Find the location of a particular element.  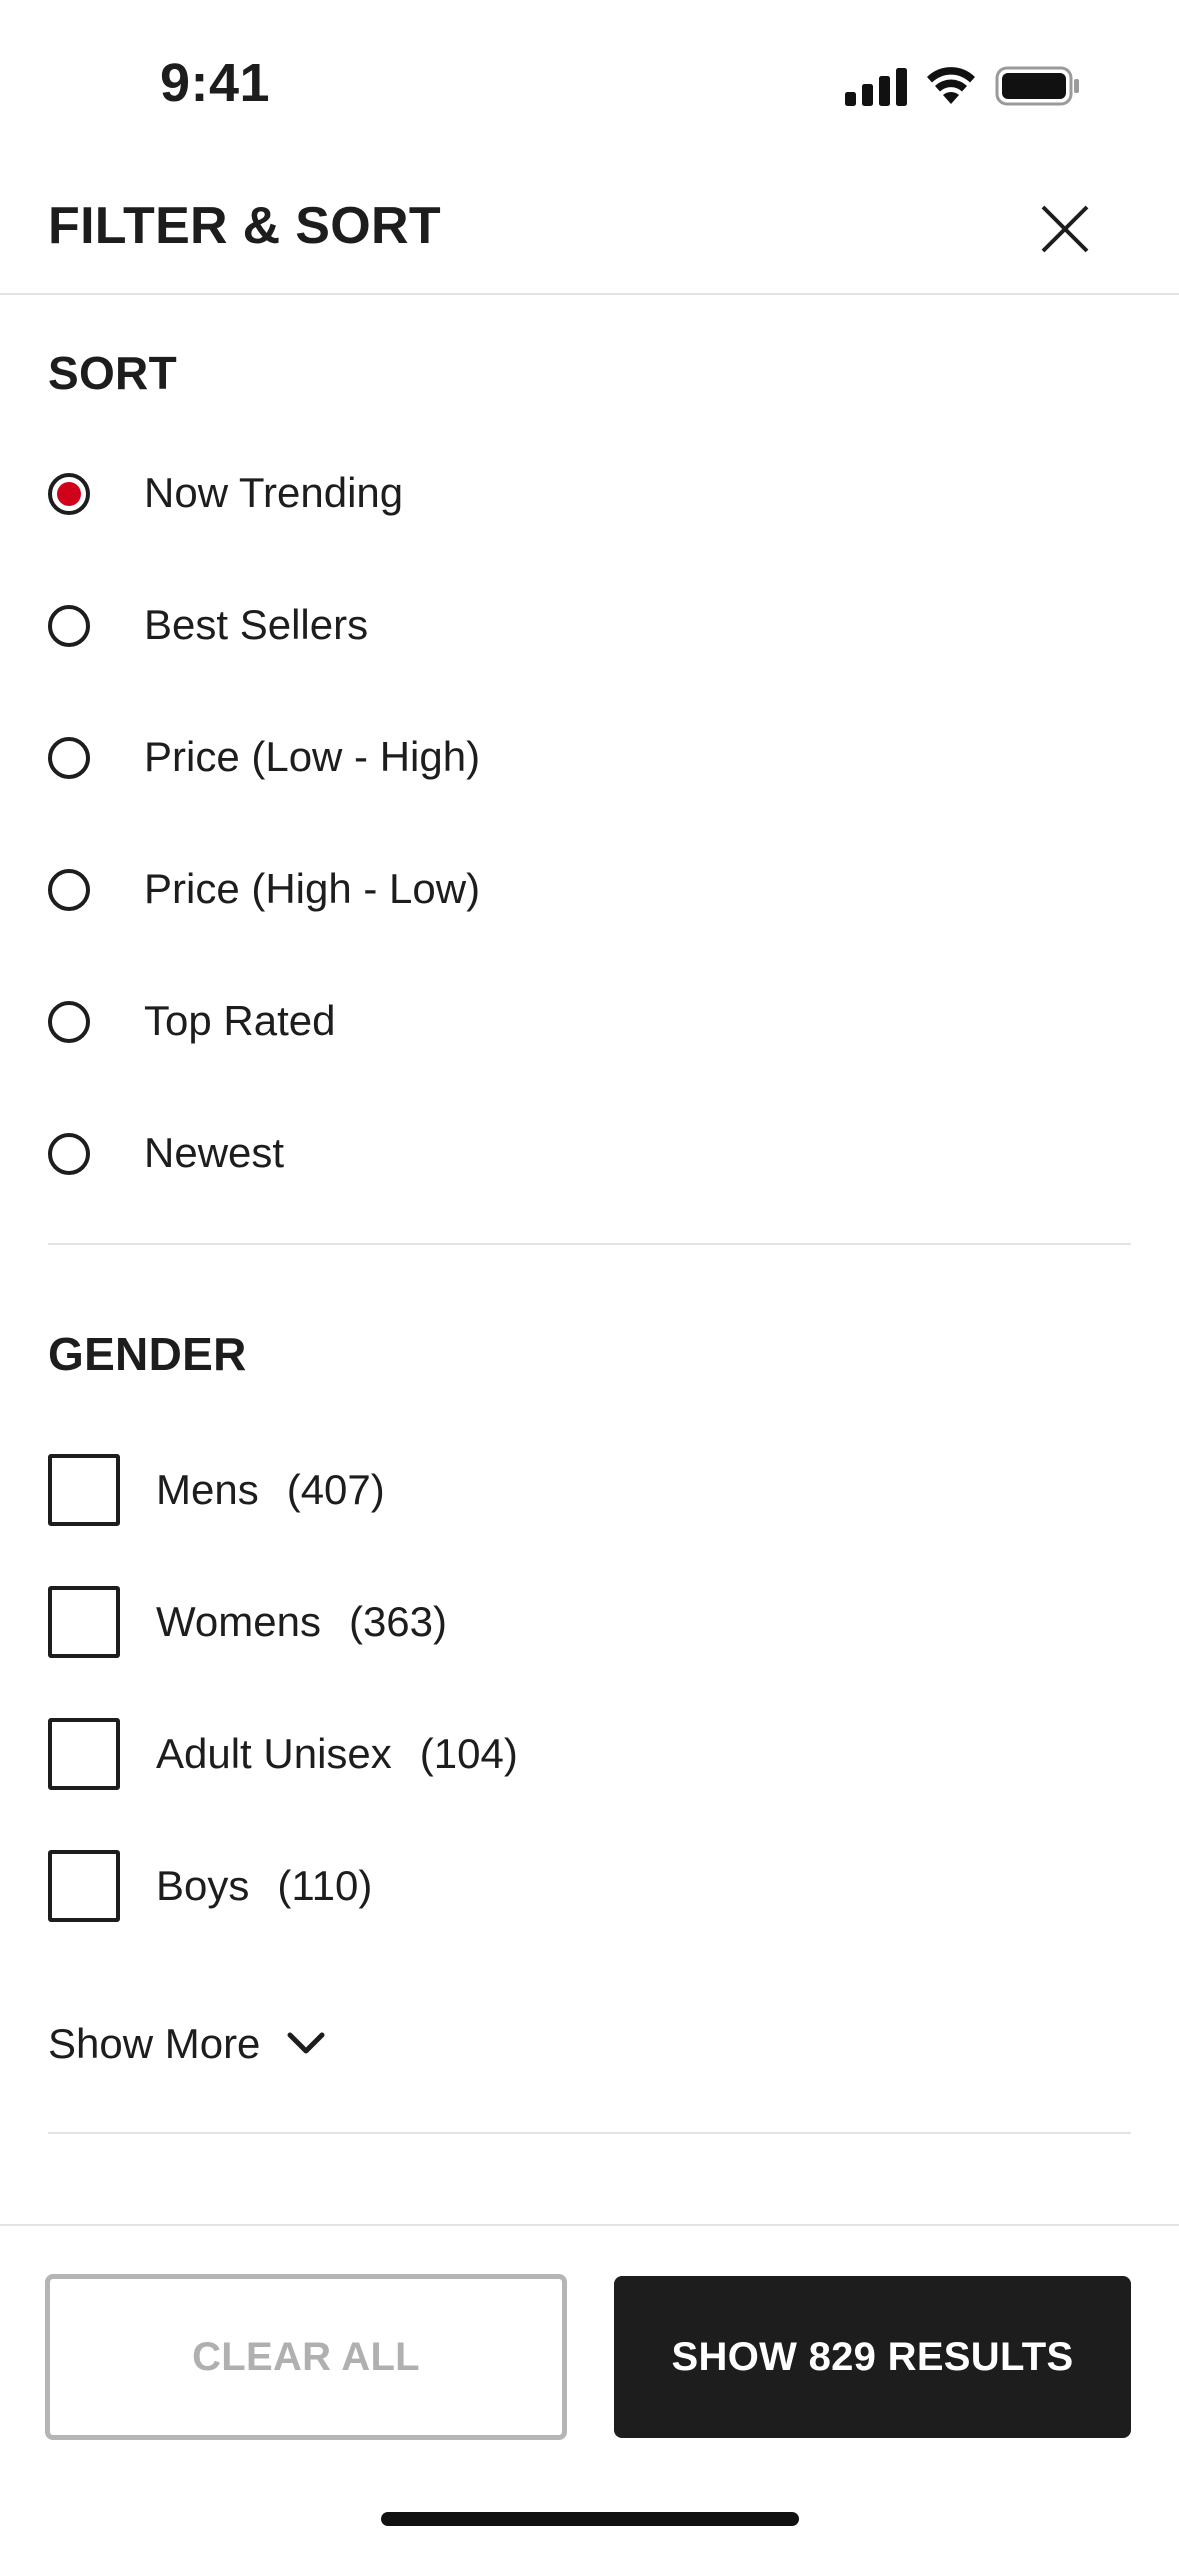

modal-header: FILTER & SORT is located at coordinates (589, 232).